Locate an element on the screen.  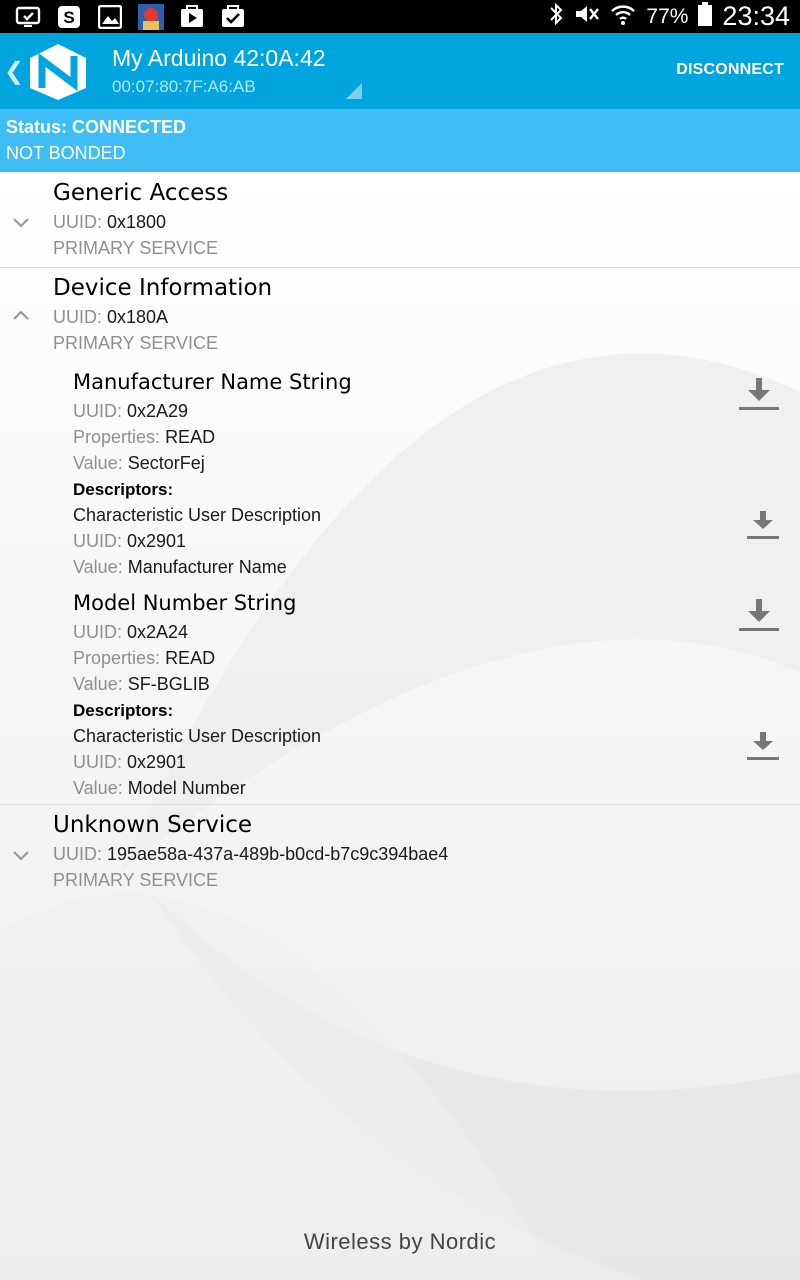
back-chevron-icon: ❮ is located at coordinates (14, 71).